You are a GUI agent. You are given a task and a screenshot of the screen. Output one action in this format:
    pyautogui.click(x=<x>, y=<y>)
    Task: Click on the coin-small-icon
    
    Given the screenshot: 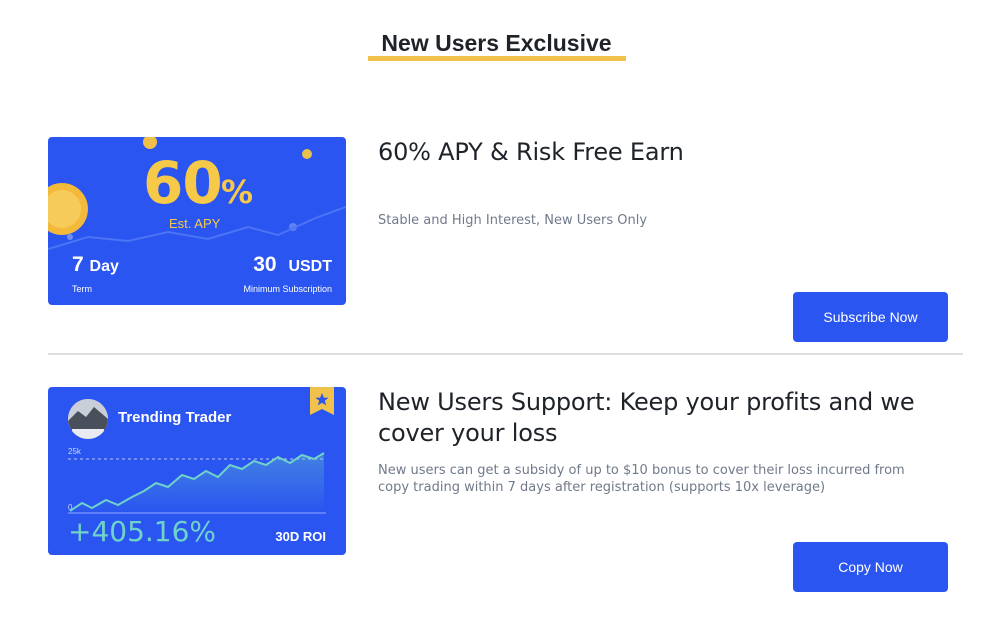 What is the action you would take?
    pyautogui.click(x=150, y=143)
    